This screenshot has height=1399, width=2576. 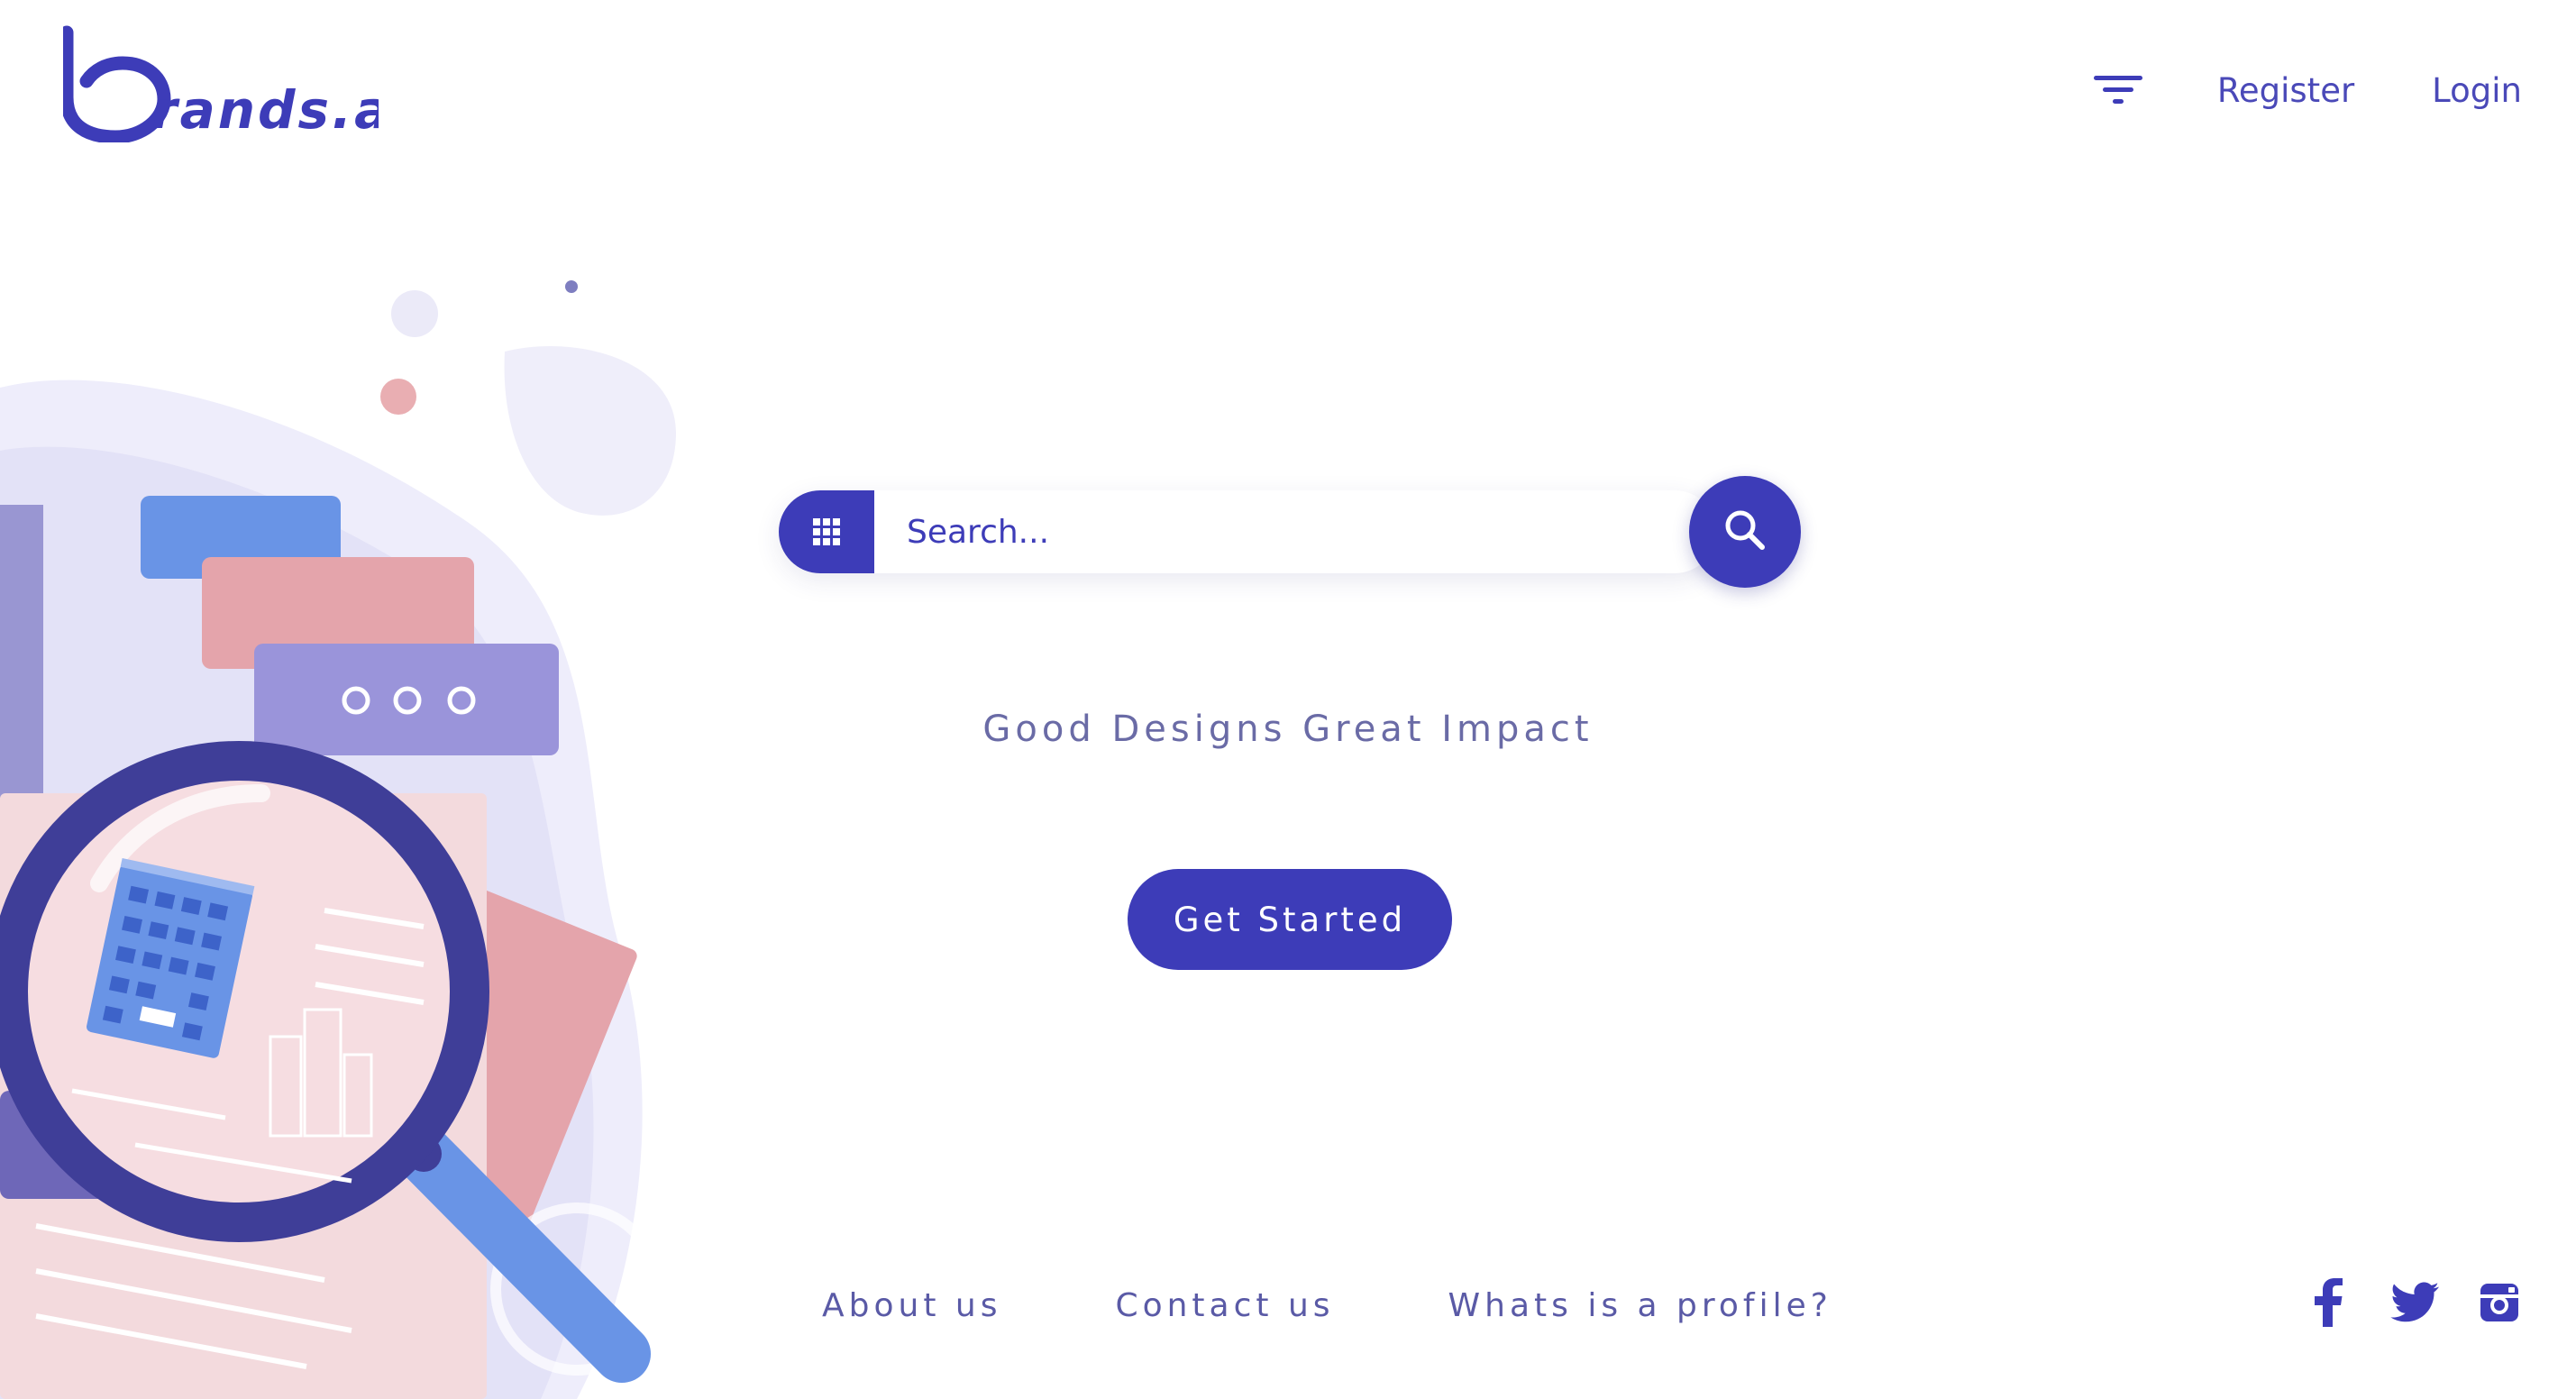 I want to click on filter-icon, so click(x=2118, y=90).